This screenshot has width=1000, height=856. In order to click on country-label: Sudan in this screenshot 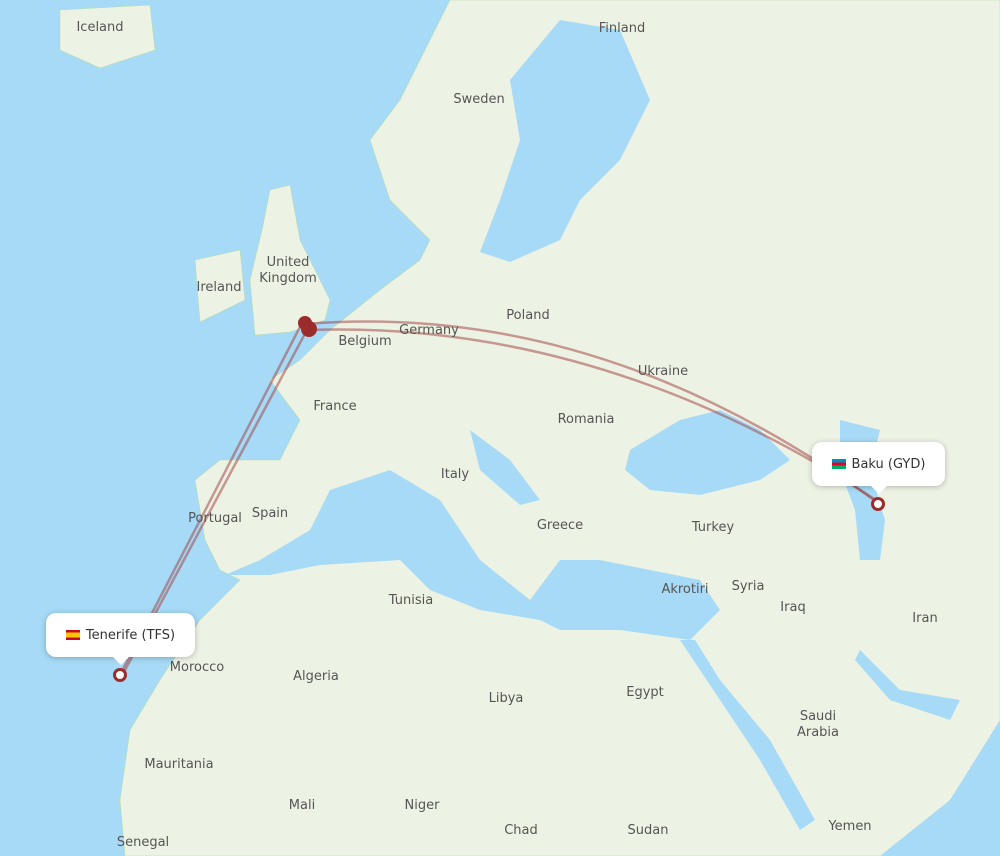, I will do `click(648, 830)`.